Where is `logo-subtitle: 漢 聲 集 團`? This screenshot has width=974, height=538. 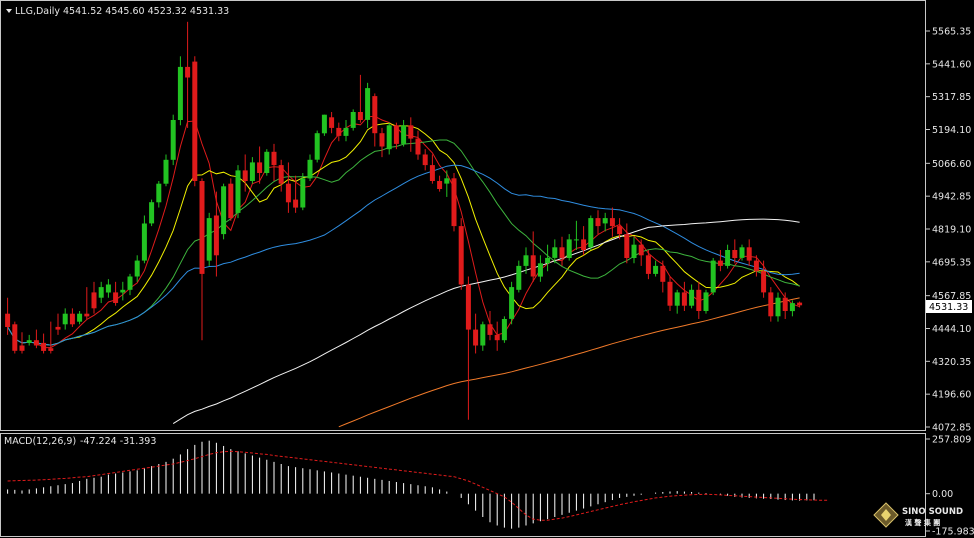
logo-subtitle: 漢 聲 集 團 is located at coordinates (922, 522).